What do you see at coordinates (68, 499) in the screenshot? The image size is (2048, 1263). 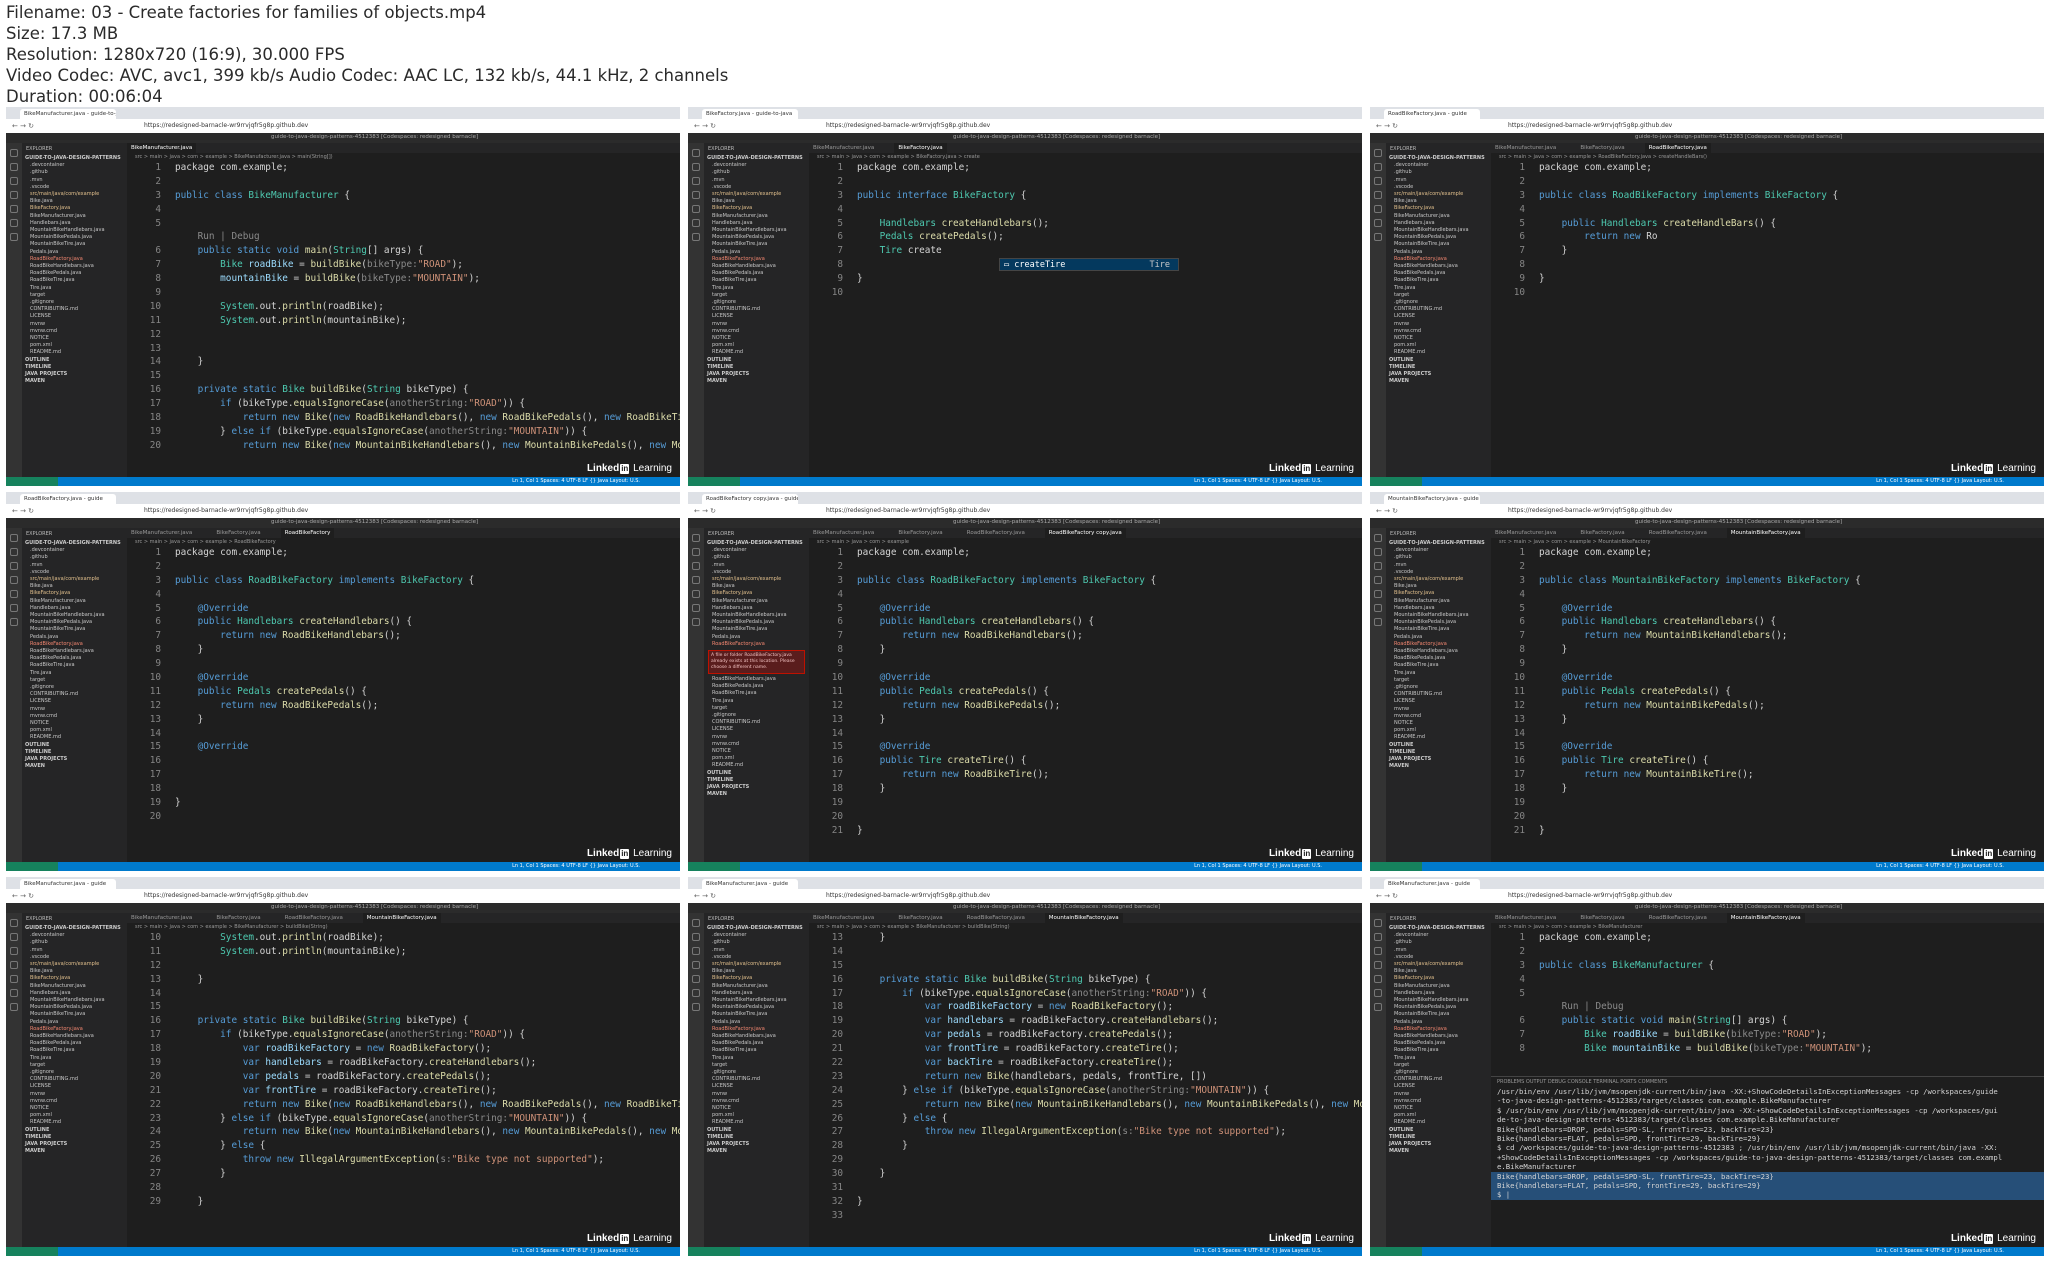 I see `browser-tab: RoadBikeFactory.java - guide` at bounding box center [68, 499].